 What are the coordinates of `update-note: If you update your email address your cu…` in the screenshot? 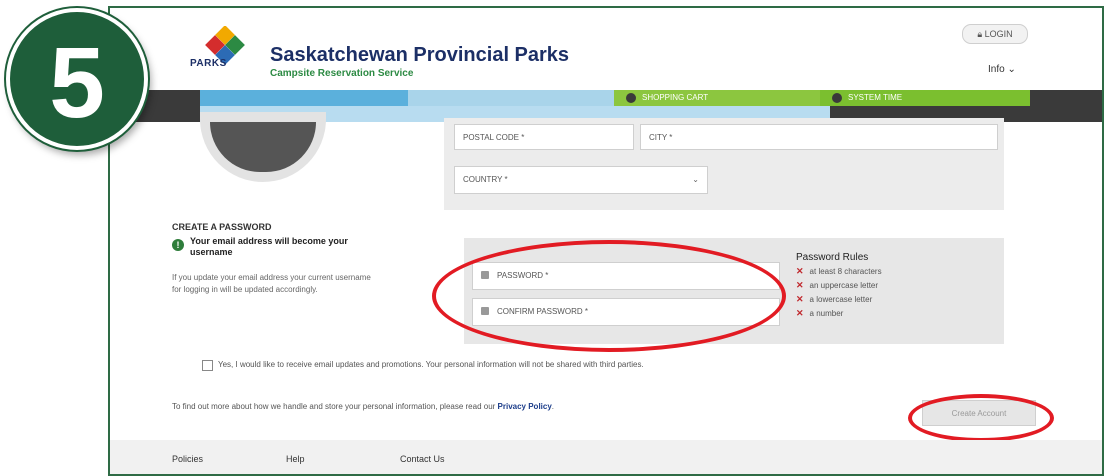 It's located at (271, 283).